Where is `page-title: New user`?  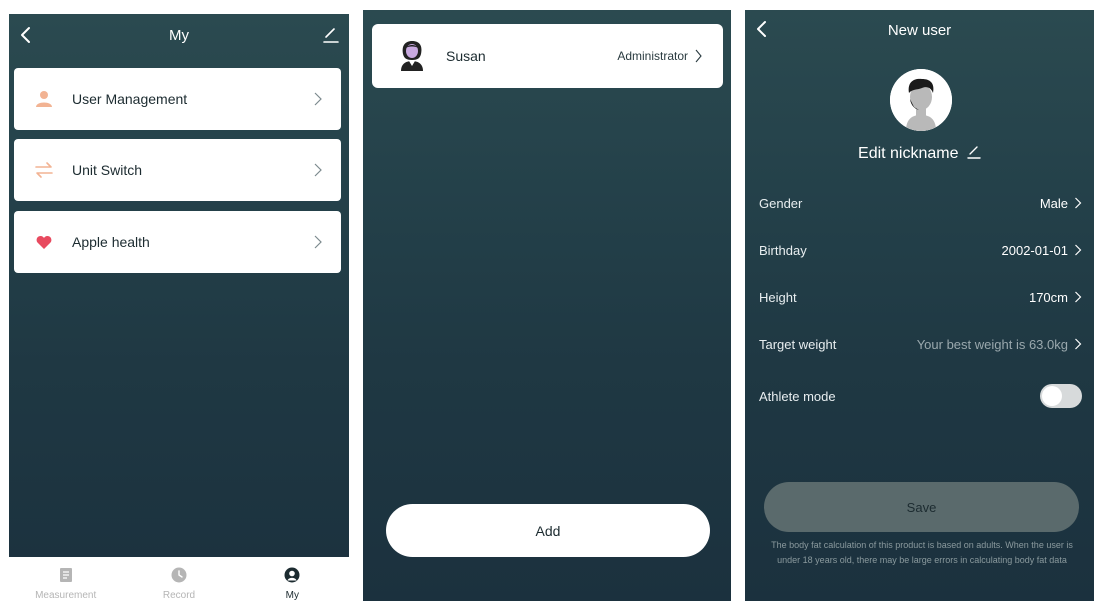 page-title: New user is located at coordinates (919, 30).